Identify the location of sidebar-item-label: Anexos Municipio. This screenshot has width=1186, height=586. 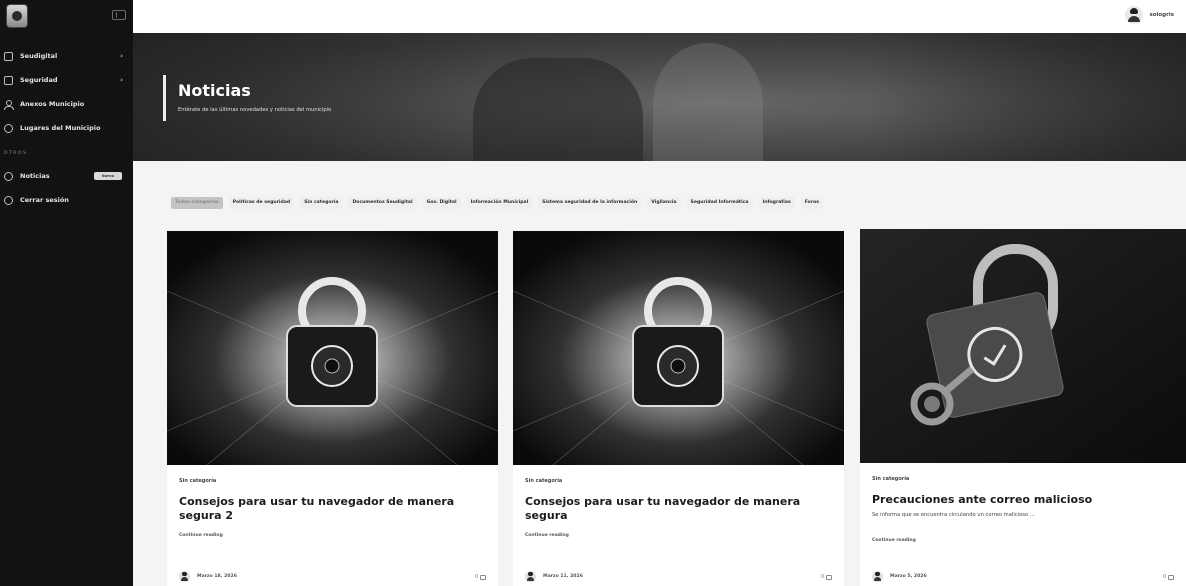
(52, 104).